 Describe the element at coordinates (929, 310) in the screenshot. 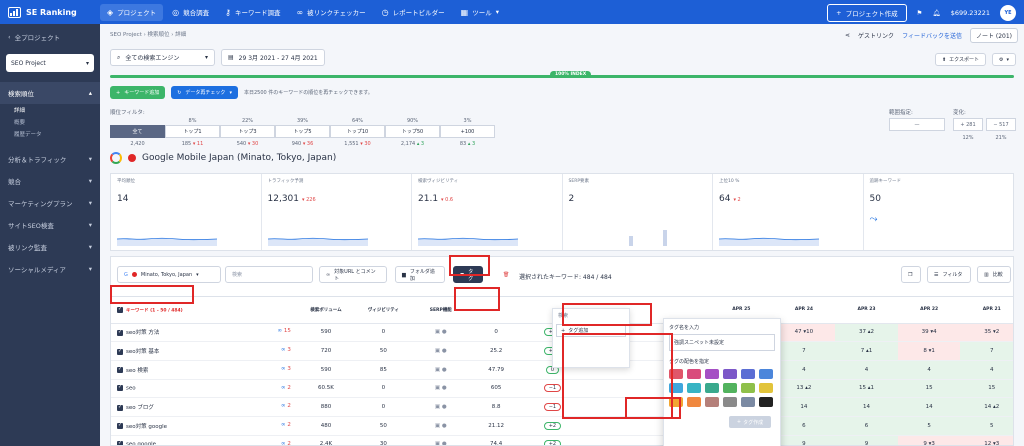

I see `date-header: APR 22` at that location.